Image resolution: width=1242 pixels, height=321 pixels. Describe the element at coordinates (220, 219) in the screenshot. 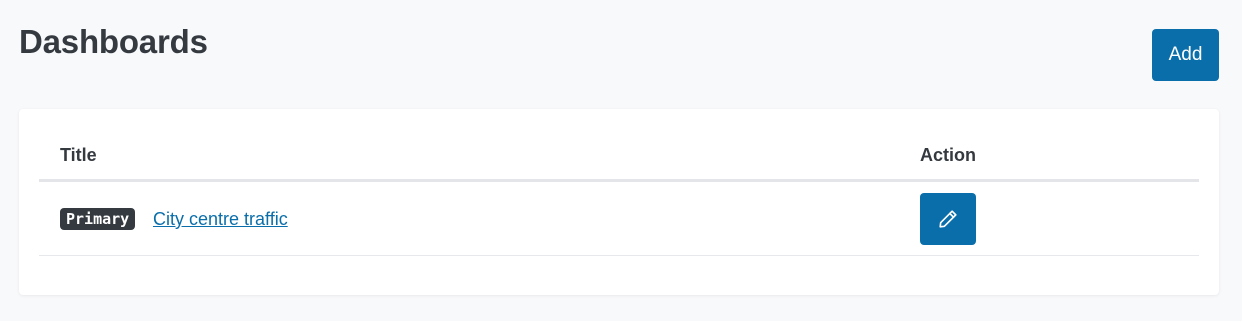

I see `dashboard-title-link: City centre traffic` at that location.